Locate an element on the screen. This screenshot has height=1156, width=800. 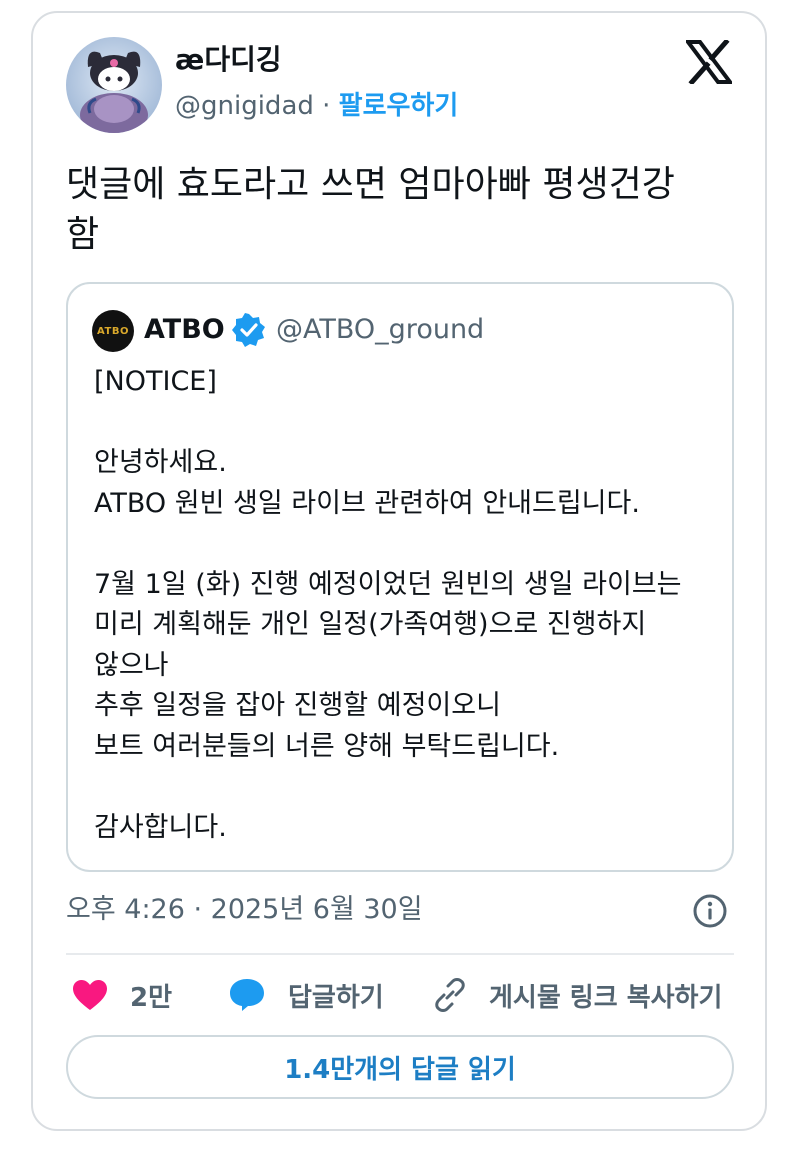
verified-badge-icon is located at coordinates (249, 330).